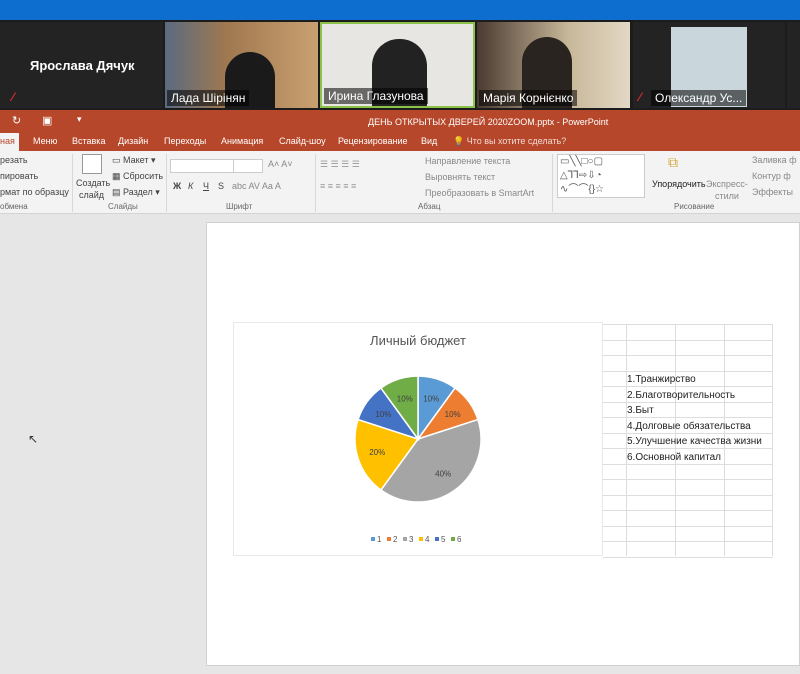 The height and width of the screenshot is (674, 800). I want to click on legend-label: 5, so click(443, 539).